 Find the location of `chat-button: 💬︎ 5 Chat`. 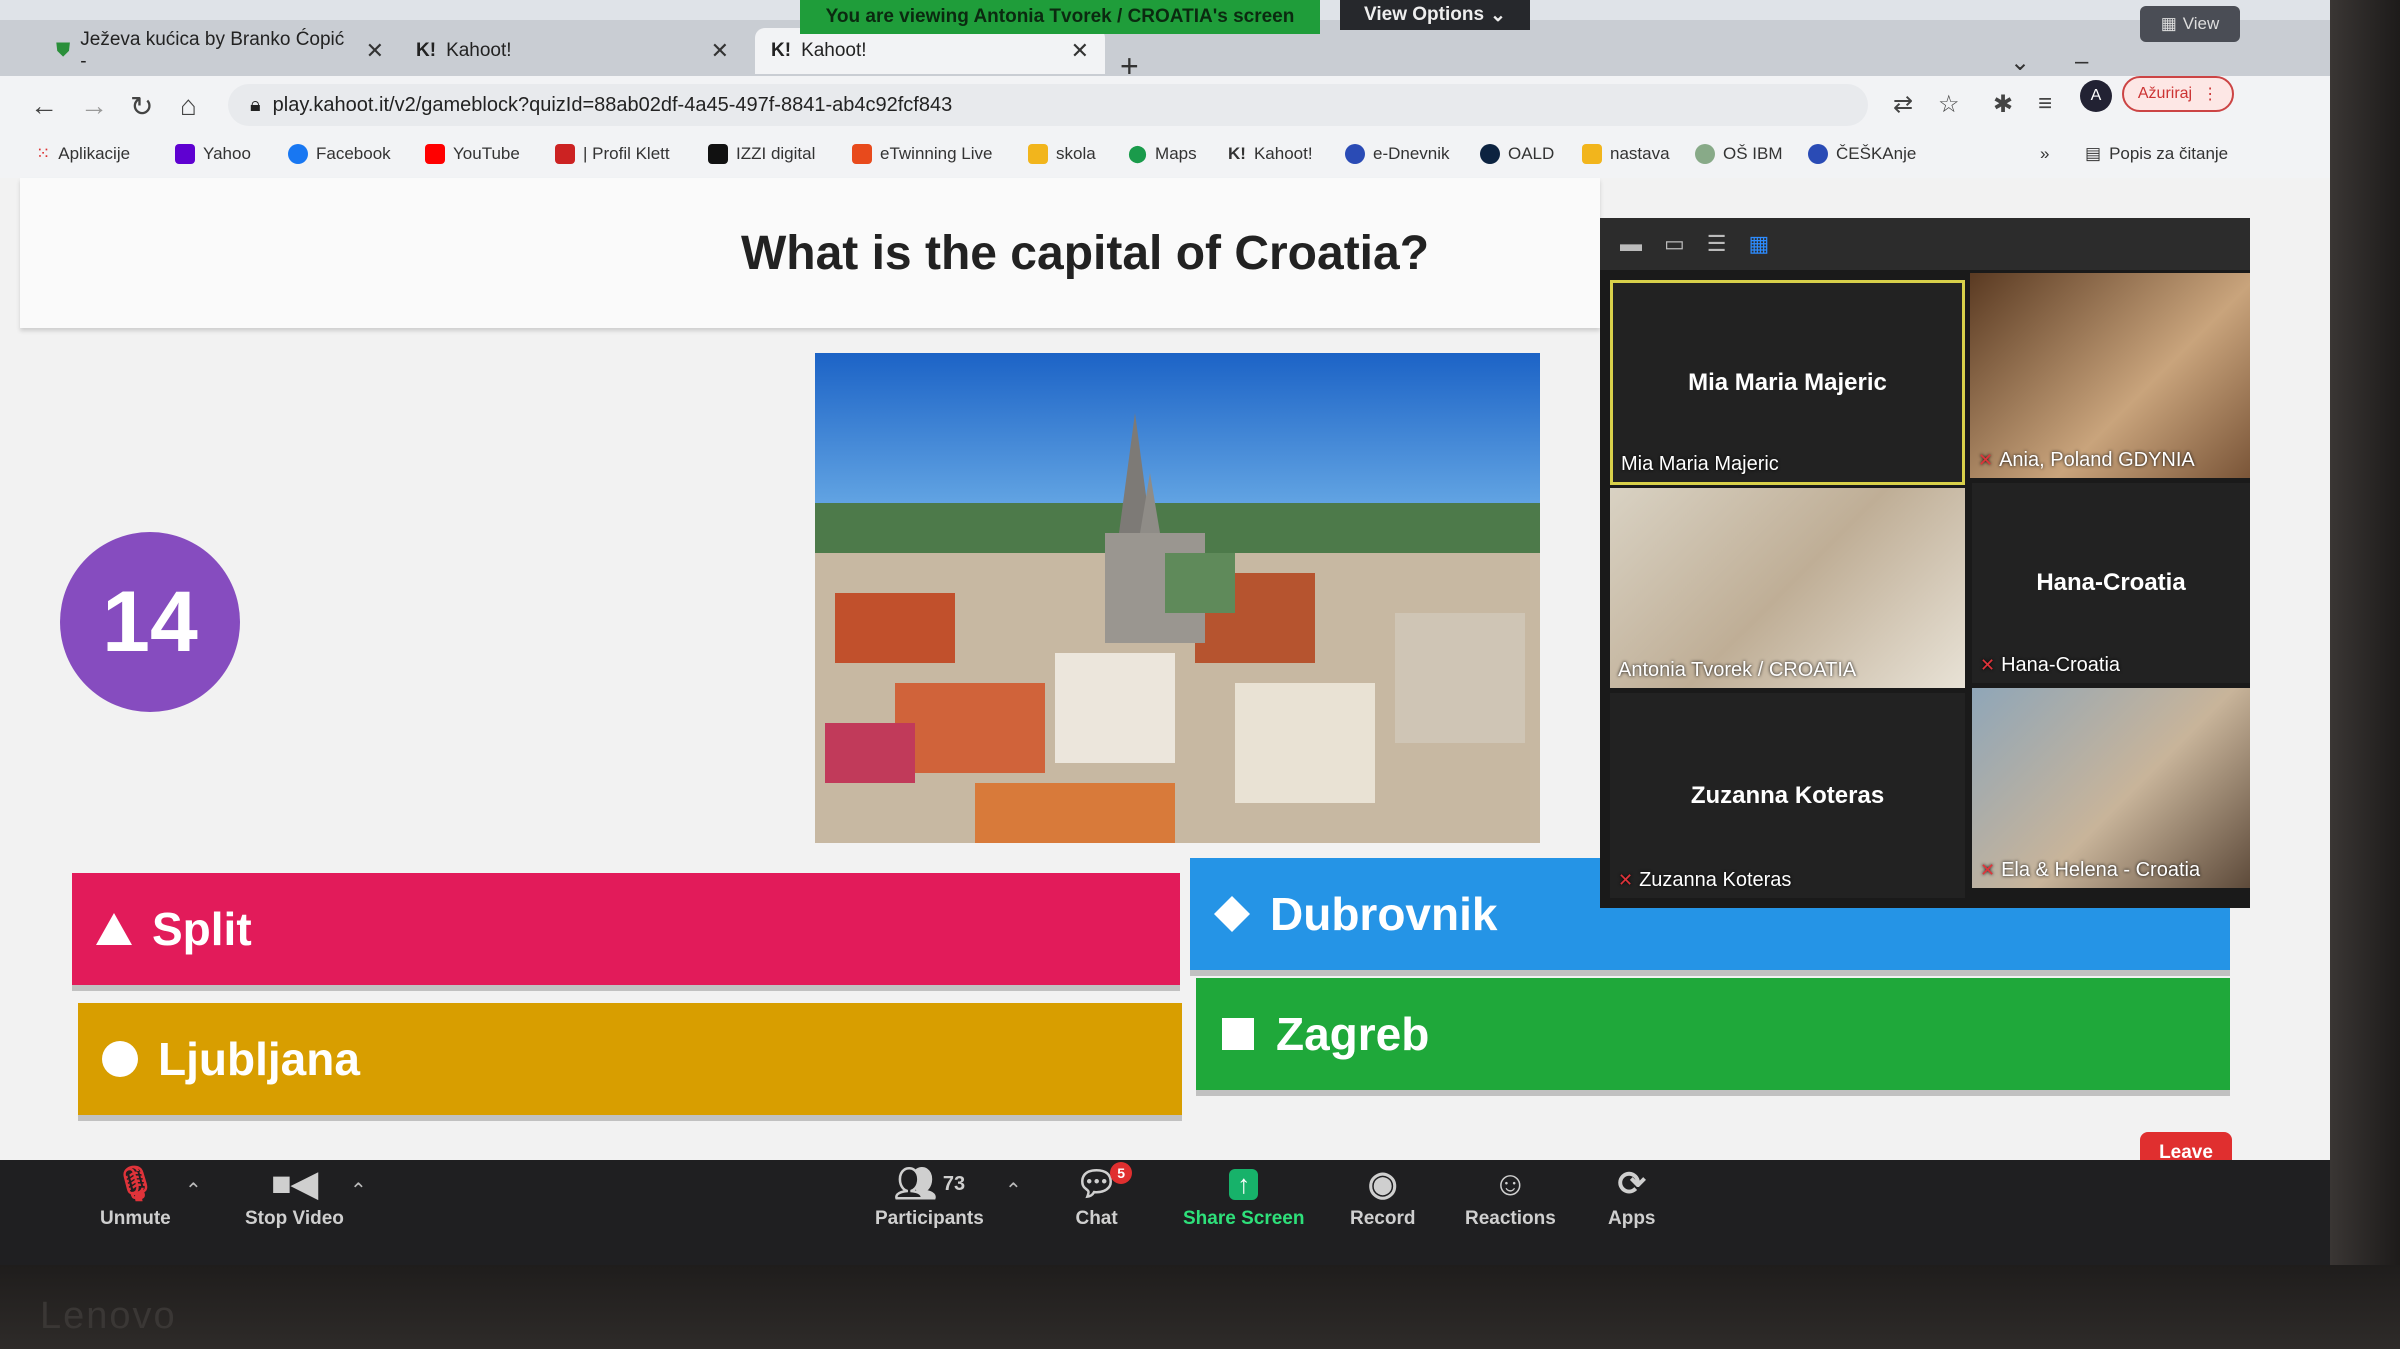

chat-button: 💬︎ 5 Chat is located at coordinates (1104, 1195).